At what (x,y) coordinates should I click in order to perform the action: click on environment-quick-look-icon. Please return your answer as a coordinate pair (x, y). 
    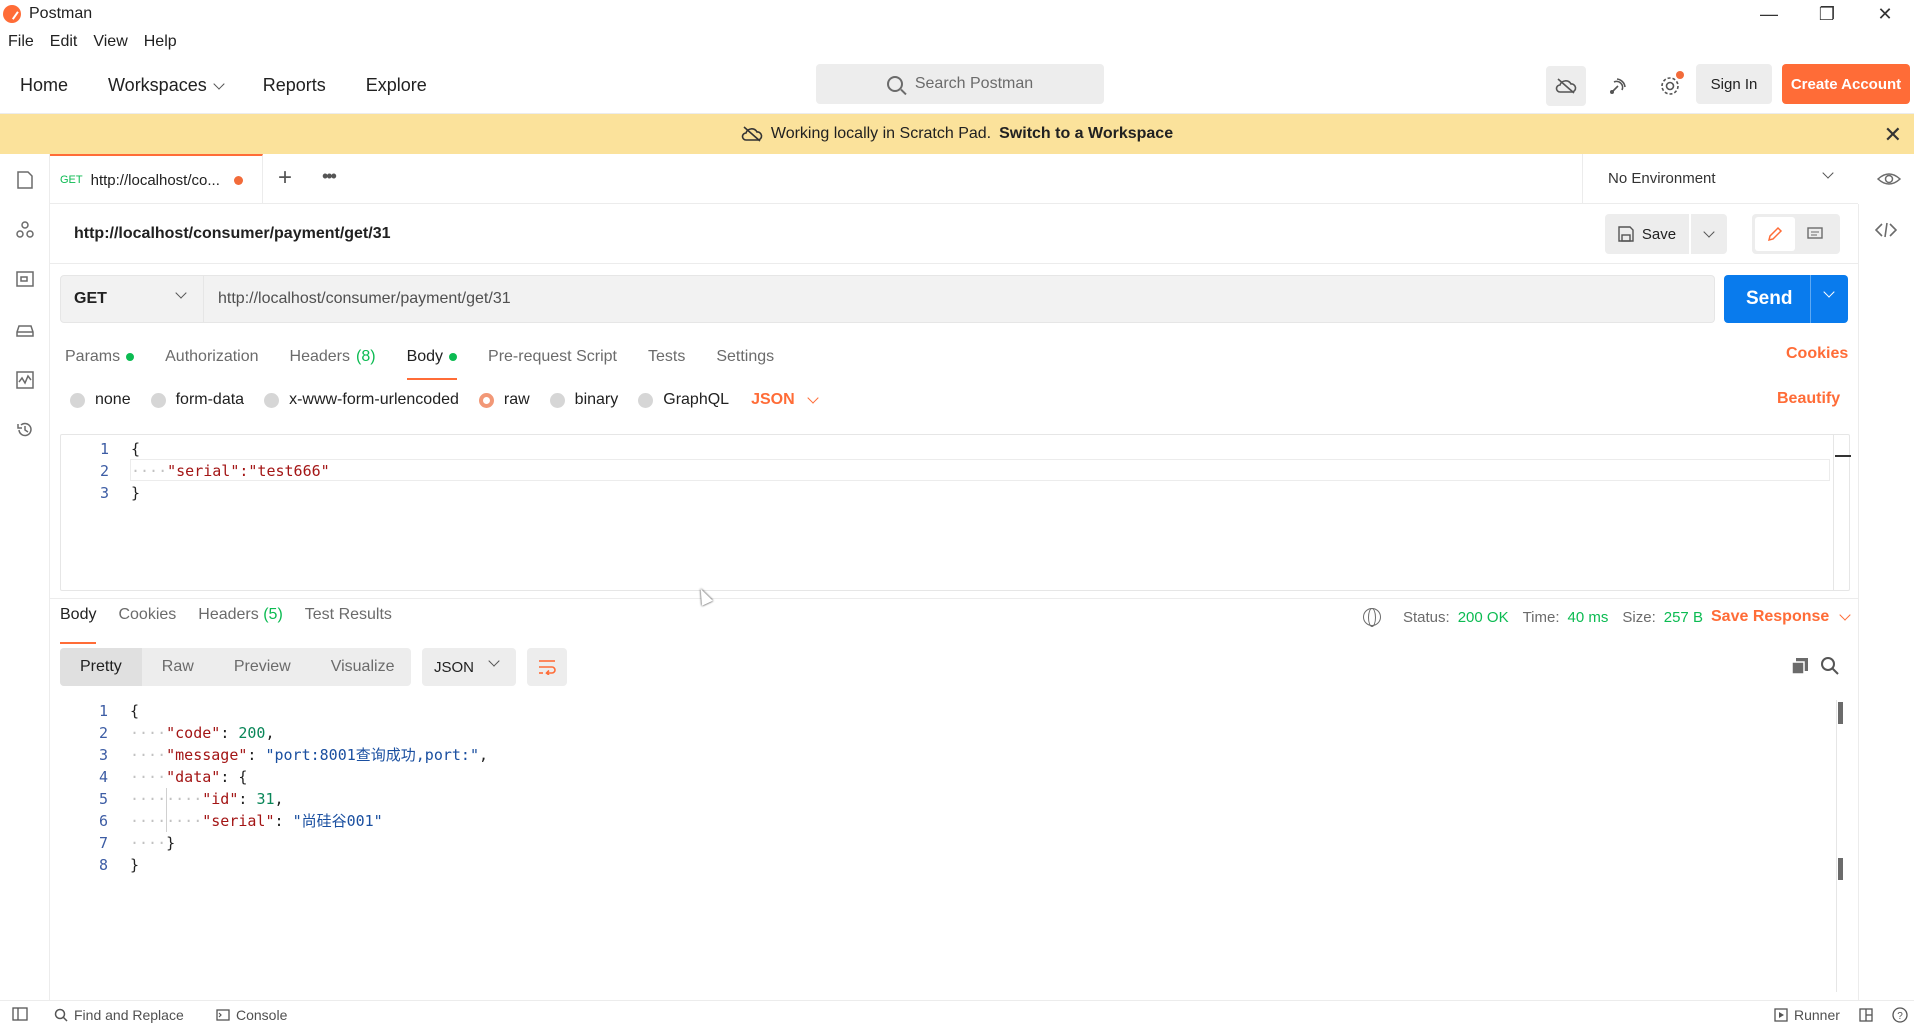
    Looking at the image, I should click on (1889, 179).